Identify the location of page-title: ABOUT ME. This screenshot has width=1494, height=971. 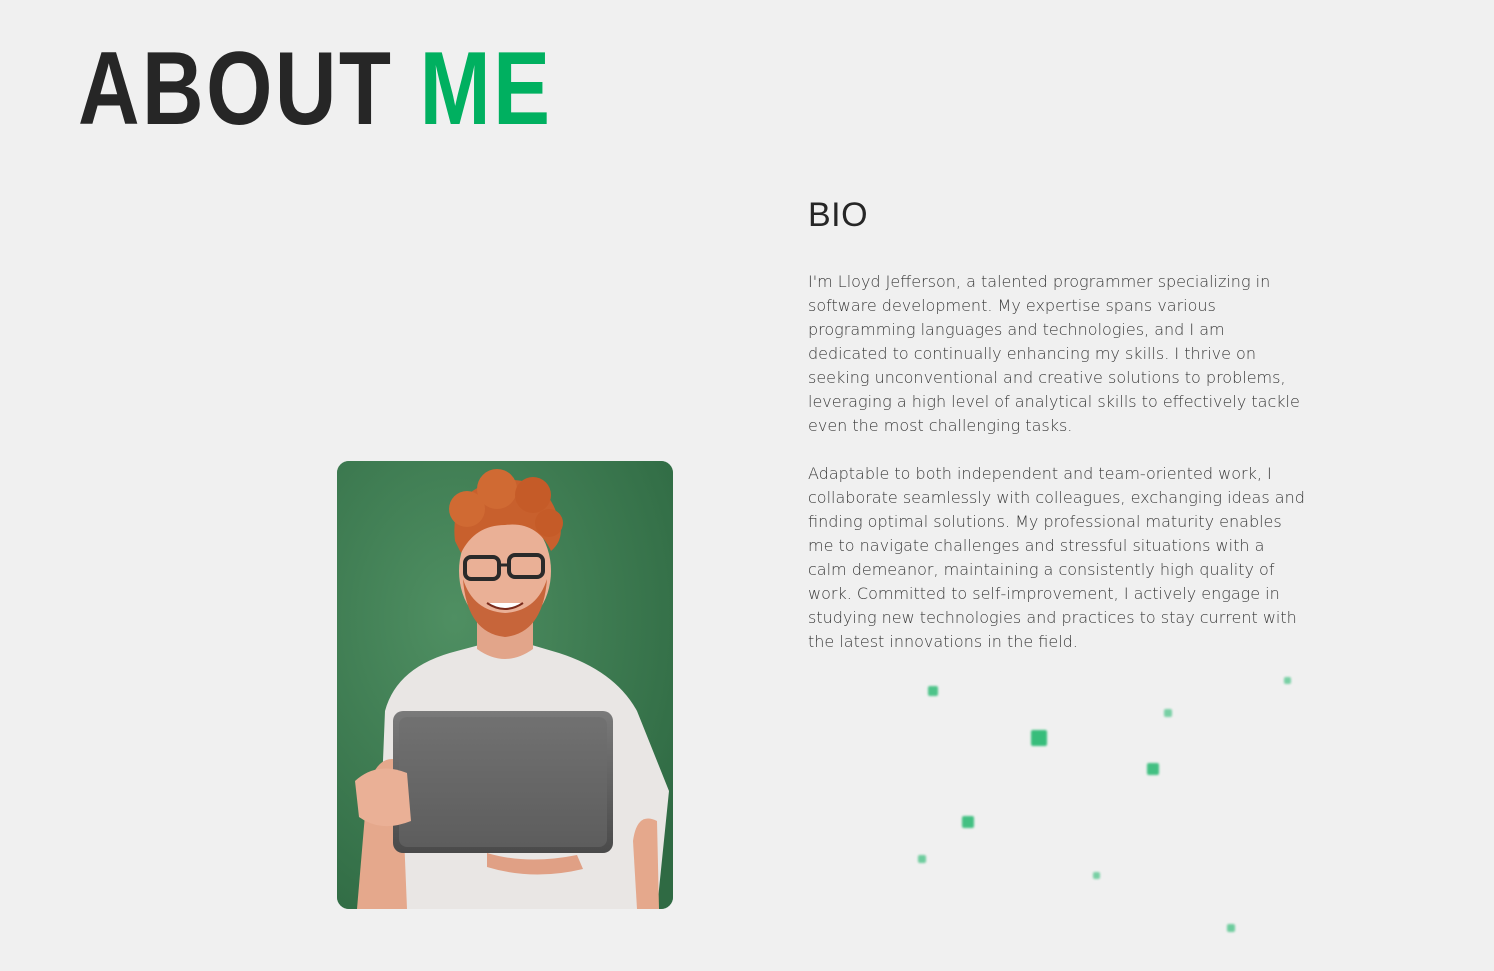
(315, 89).